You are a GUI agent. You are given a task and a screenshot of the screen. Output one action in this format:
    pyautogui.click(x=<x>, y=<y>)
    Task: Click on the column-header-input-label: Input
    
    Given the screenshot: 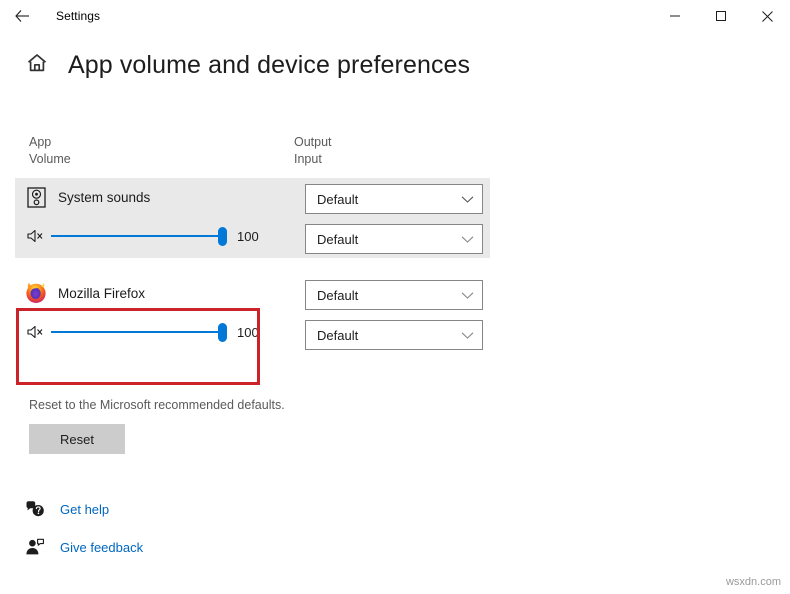 What is the action you would take?
    pyautogui.click(x=308, y=159)
    